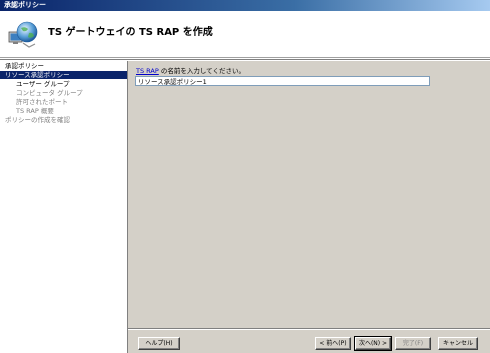  Describe the element at coordinates (282, 81) in the screenshot. I see `policy-name-input` at that location.